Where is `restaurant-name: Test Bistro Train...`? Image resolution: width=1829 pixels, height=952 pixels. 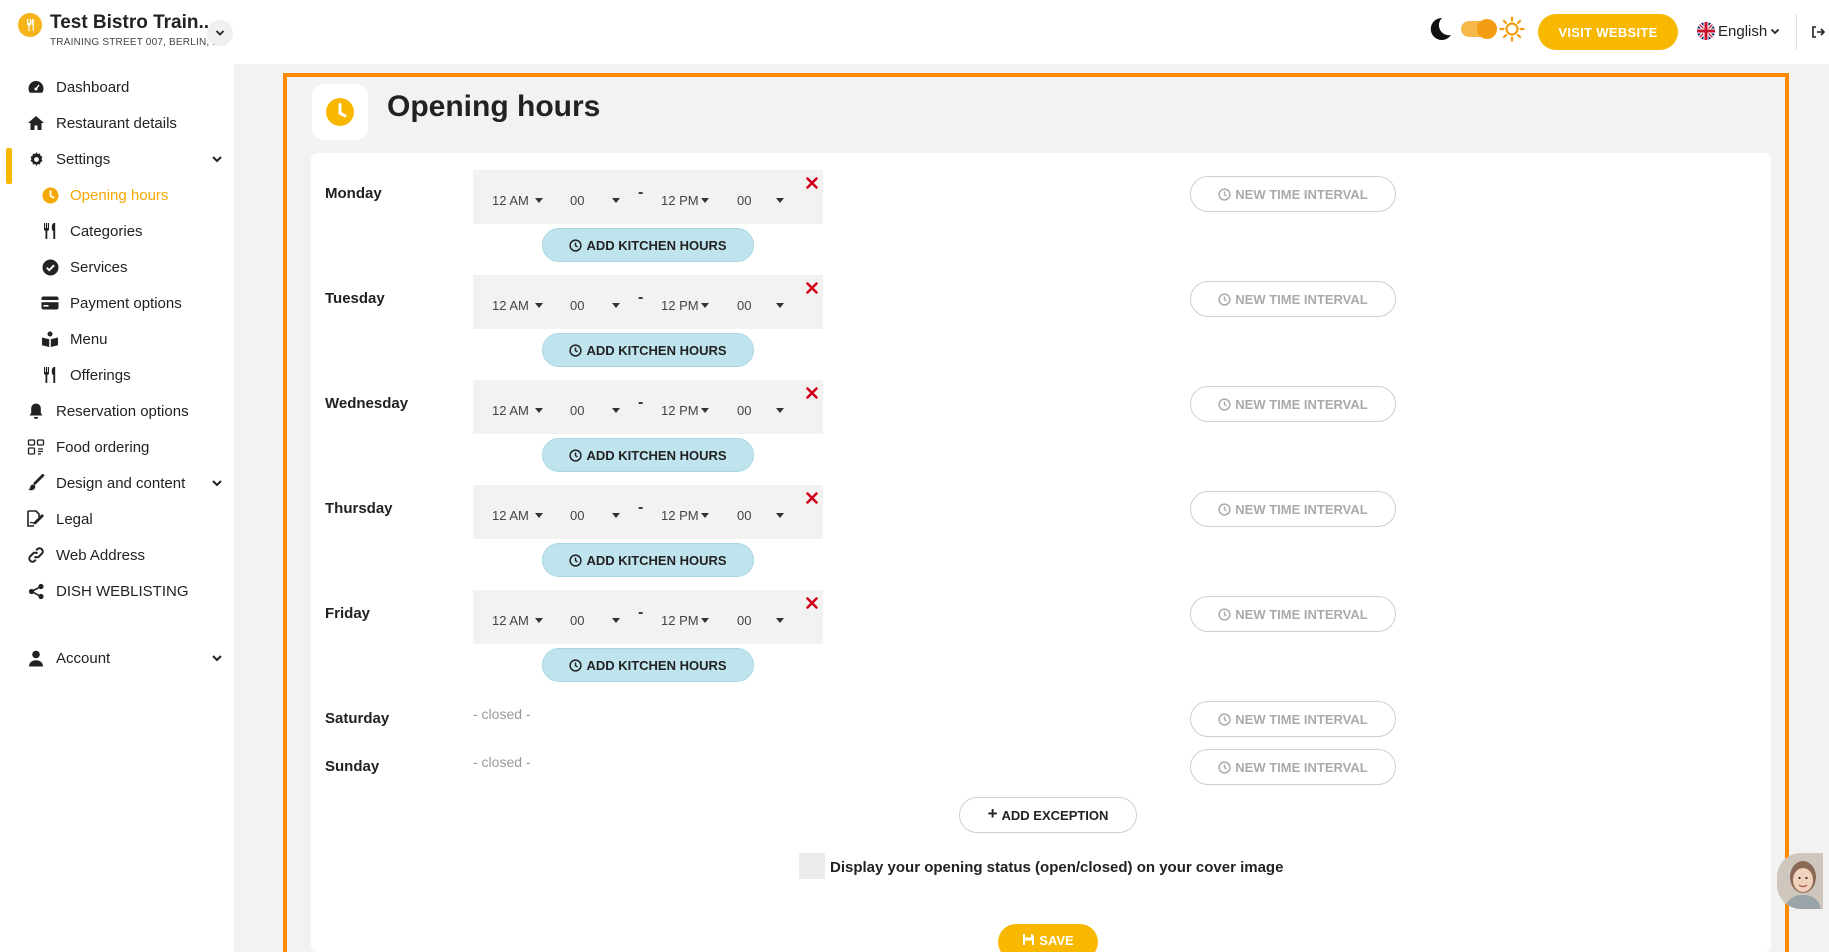 restaurant-name: Test Bistro Train... is located at coordinates (132, 22).